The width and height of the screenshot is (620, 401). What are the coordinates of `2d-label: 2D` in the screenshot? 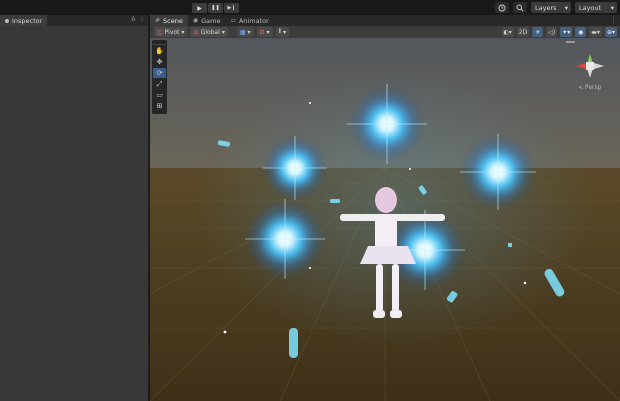 It's located at (523, 32).